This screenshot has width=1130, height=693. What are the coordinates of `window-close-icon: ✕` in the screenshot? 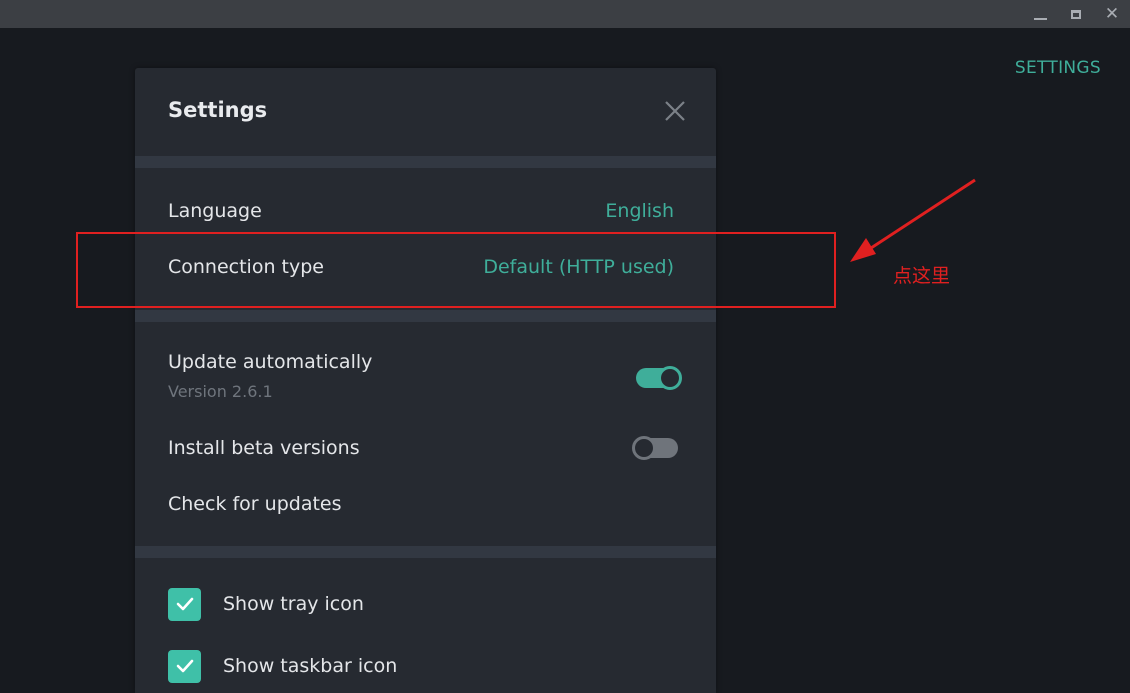 It's located at (1112, 13).